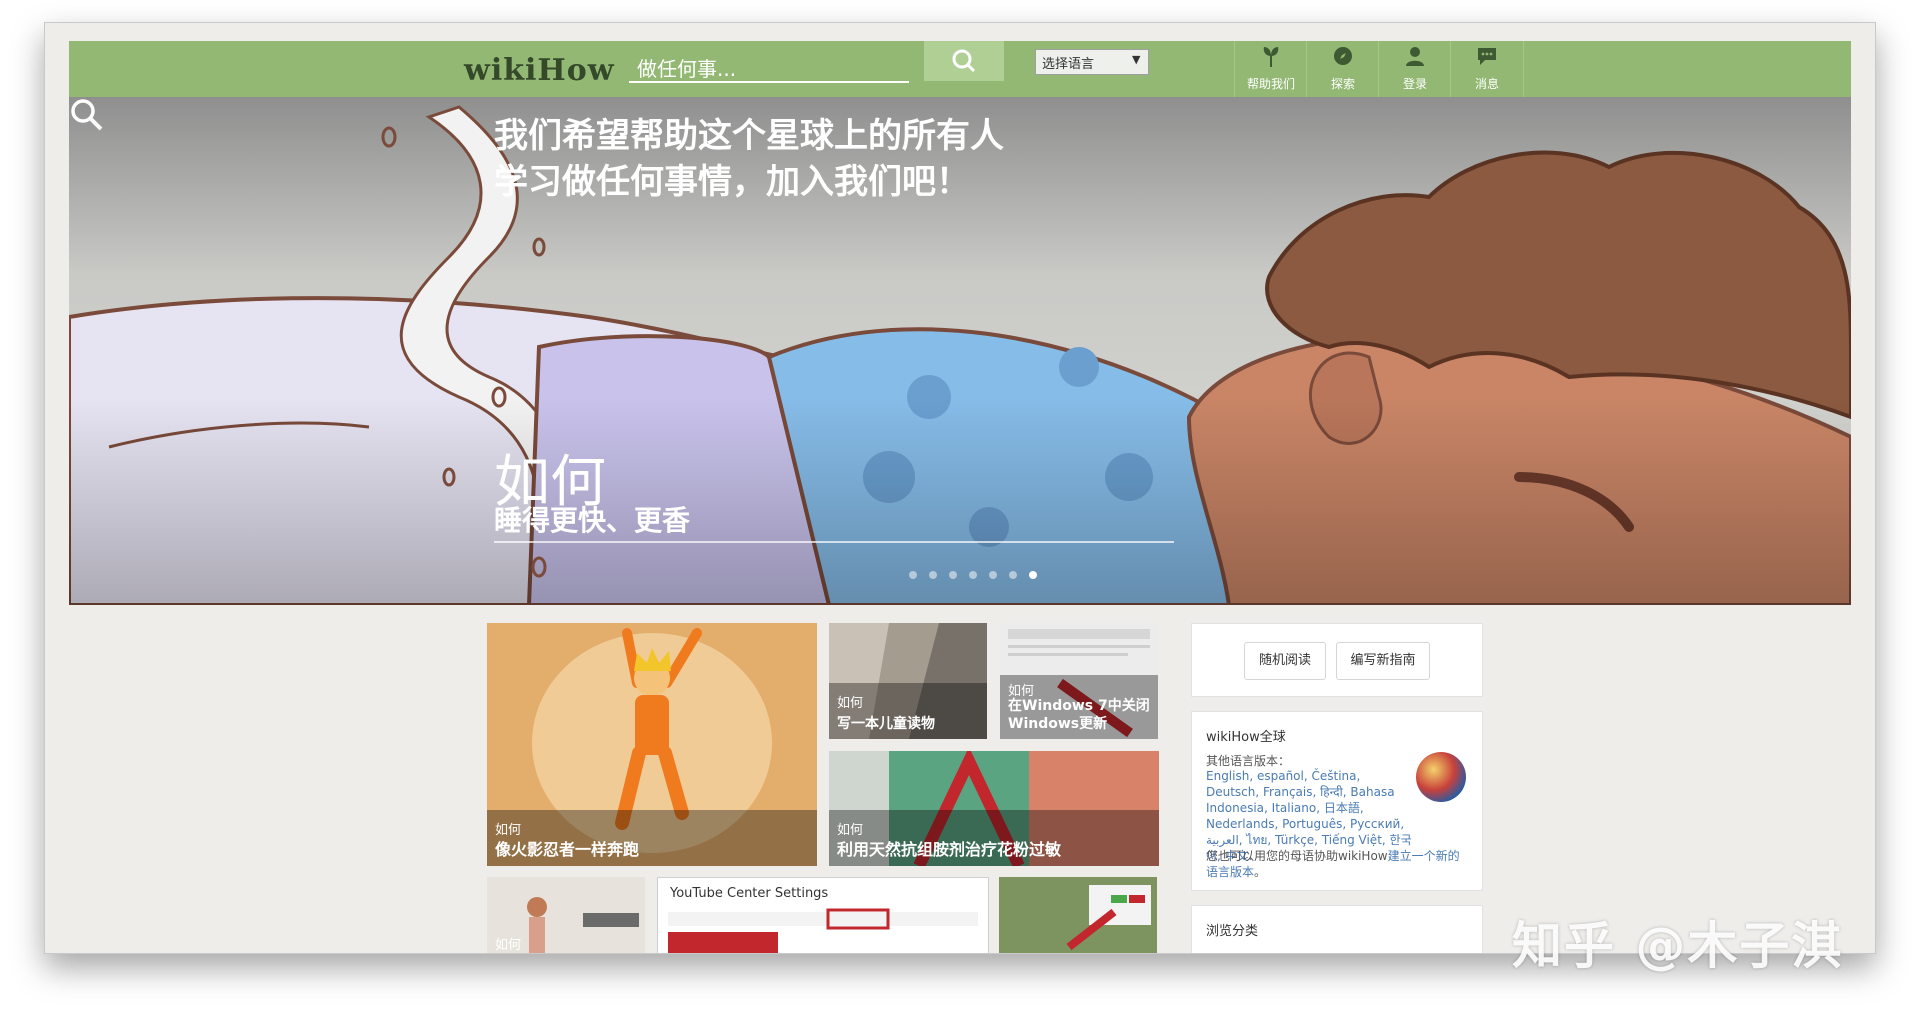  Describe the element at coordinates (539, 70) in the screenshot. I see `wikihow-logo: wikiHow` at that location.